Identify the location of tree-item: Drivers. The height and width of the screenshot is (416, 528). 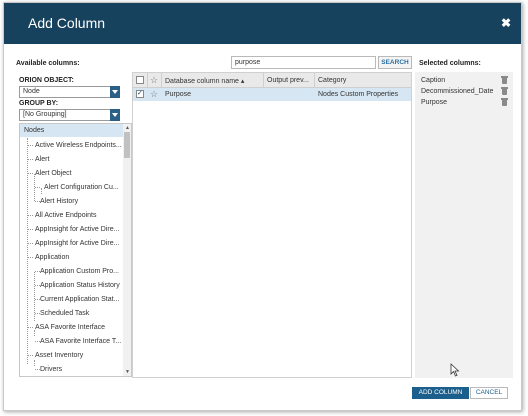
(51, 369).